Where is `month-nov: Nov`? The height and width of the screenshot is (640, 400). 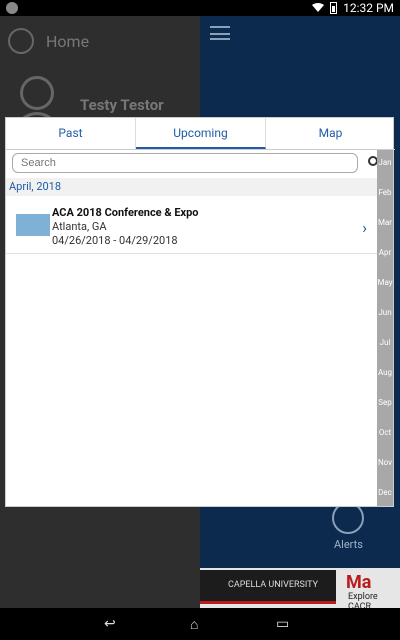 month-nov: Nov is located at coordinates (385, 462).